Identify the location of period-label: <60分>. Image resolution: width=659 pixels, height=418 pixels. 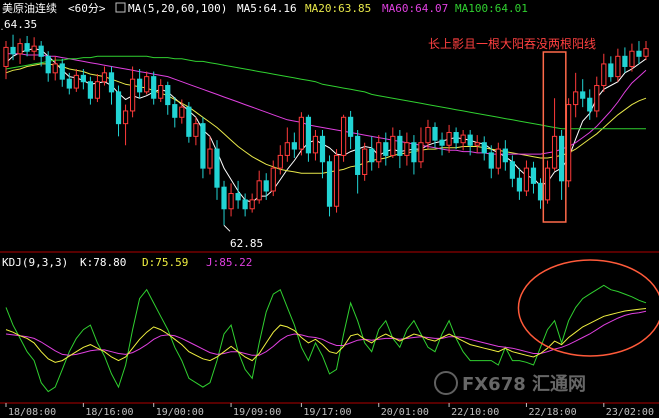
(87, 8).